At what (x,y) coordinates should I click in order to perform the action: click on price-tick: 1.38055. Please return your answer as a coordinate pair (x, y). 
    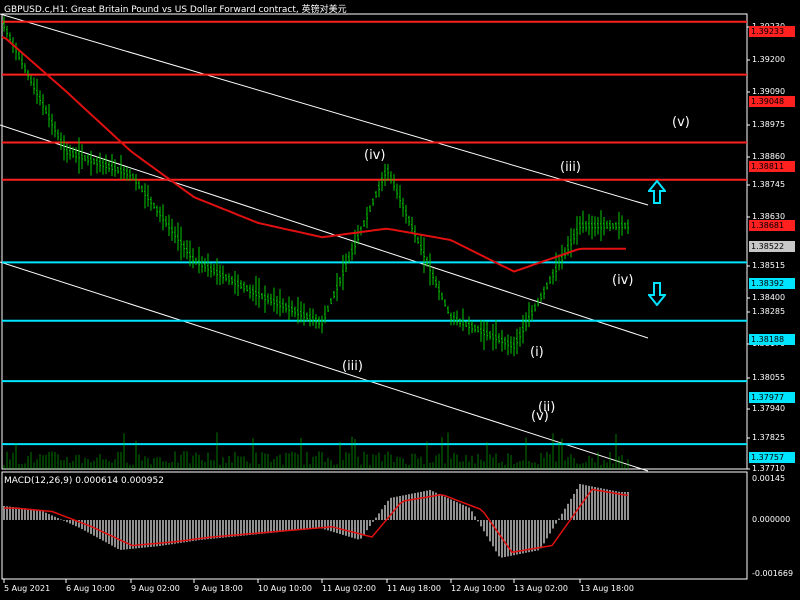
    Looking at the image, I should click on (769, 377).